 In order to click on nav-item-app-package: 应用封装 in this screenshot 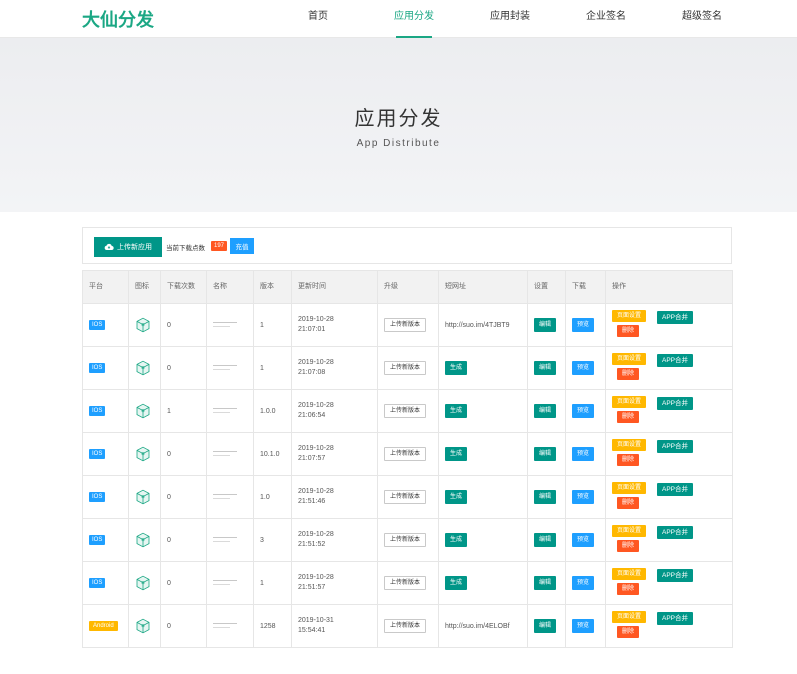, I will do `click(510, 19)`.